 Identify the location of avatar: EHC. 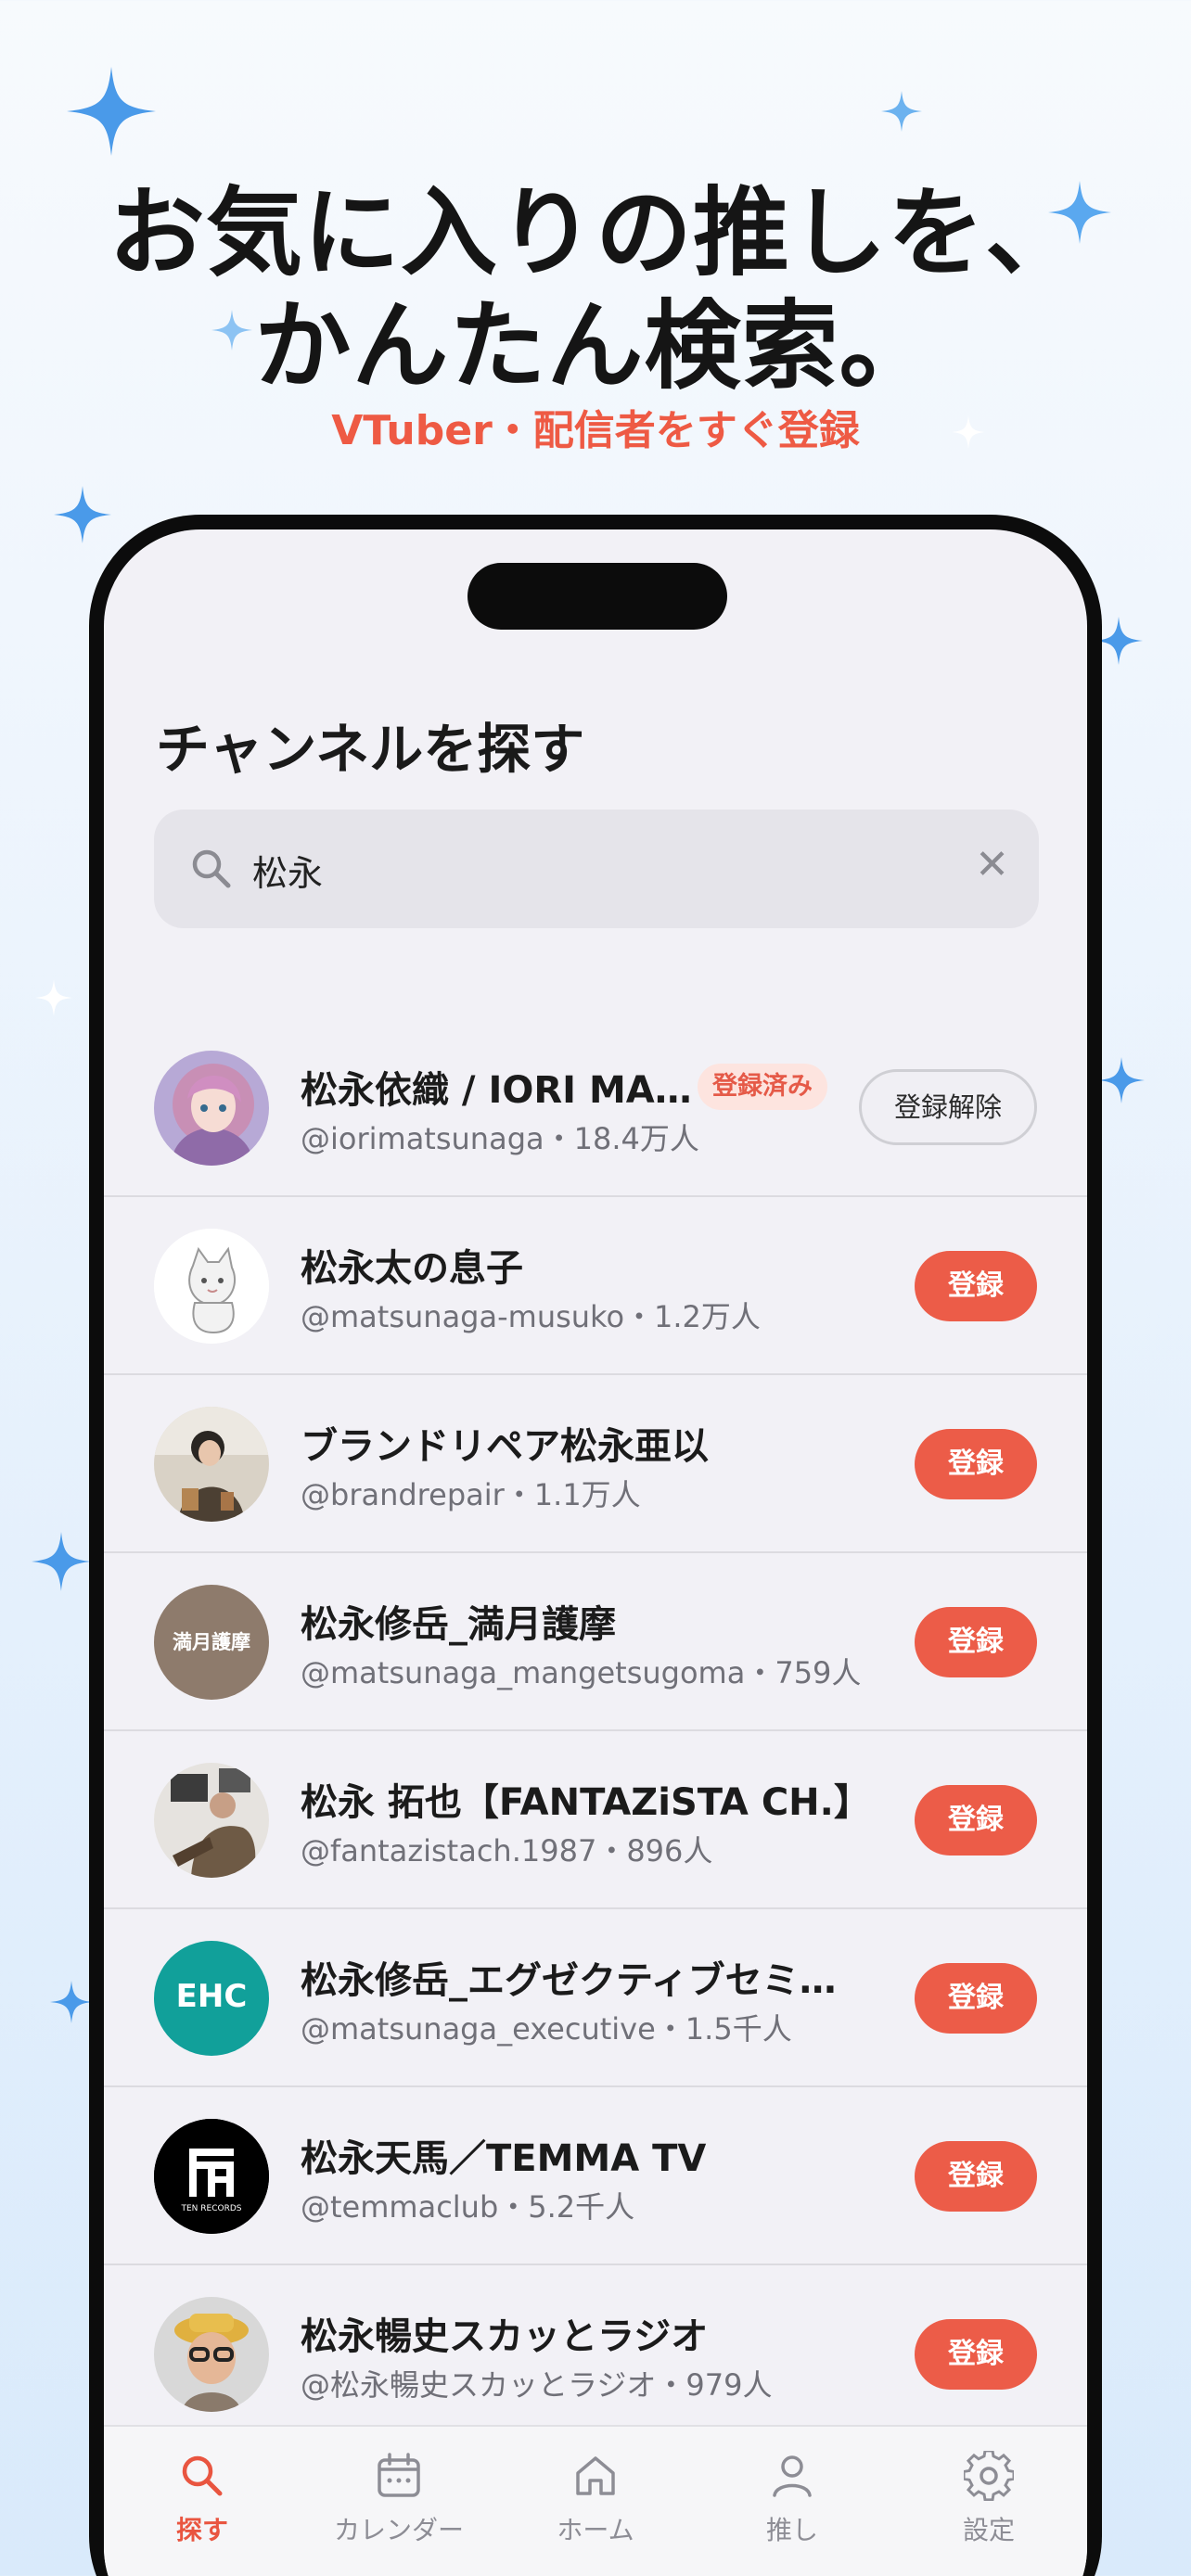
(211, 1998).